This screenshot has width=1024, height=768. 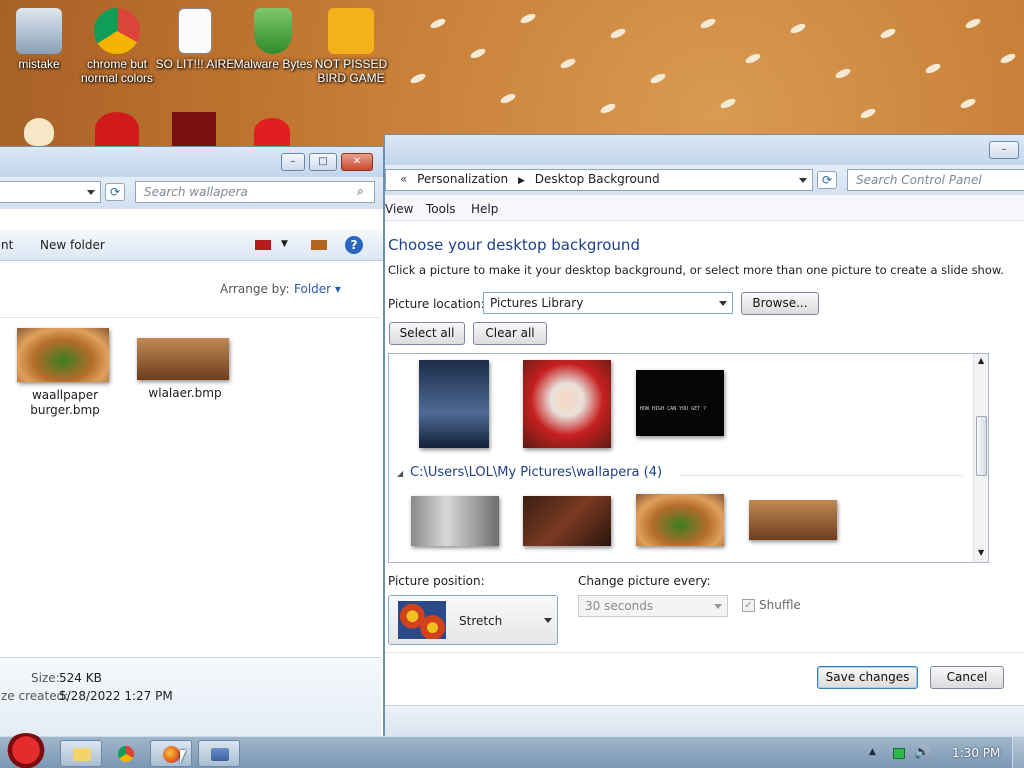 I want to click on chevron-down-icon: ▼, so click(x=284, y=244).